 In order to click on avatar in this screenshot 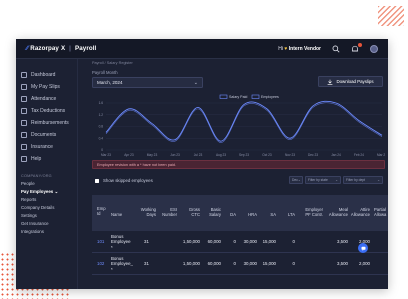, I will do `click(374, 48)`.